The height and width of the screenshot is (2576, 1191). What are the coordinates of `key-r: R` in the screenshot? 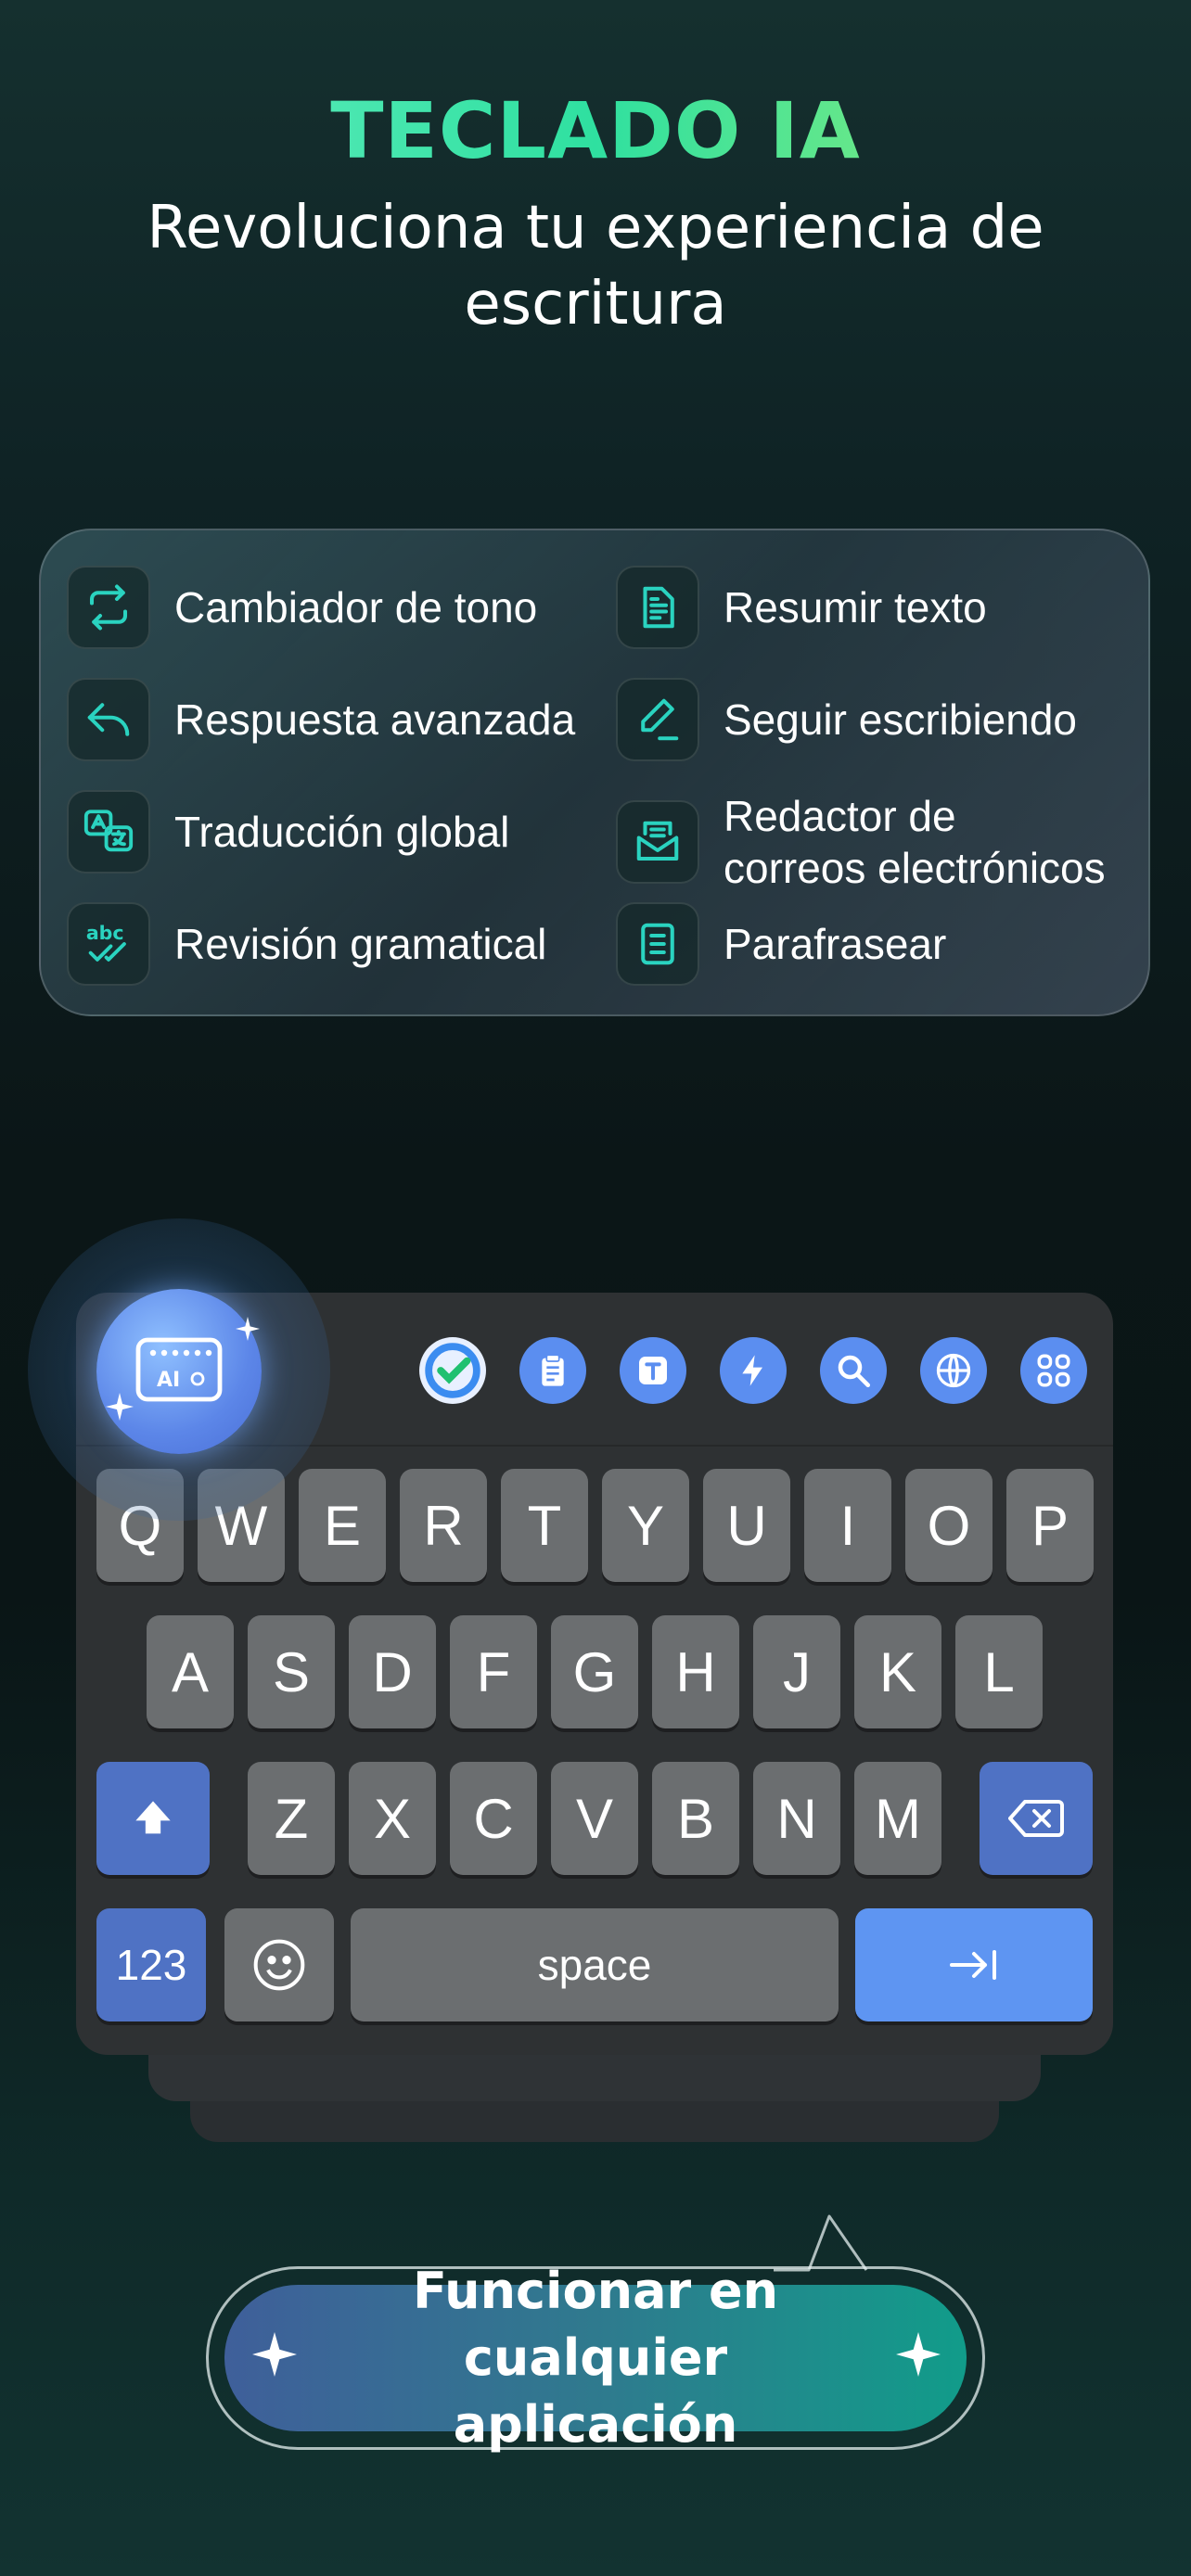 It's located at (443, 1525).